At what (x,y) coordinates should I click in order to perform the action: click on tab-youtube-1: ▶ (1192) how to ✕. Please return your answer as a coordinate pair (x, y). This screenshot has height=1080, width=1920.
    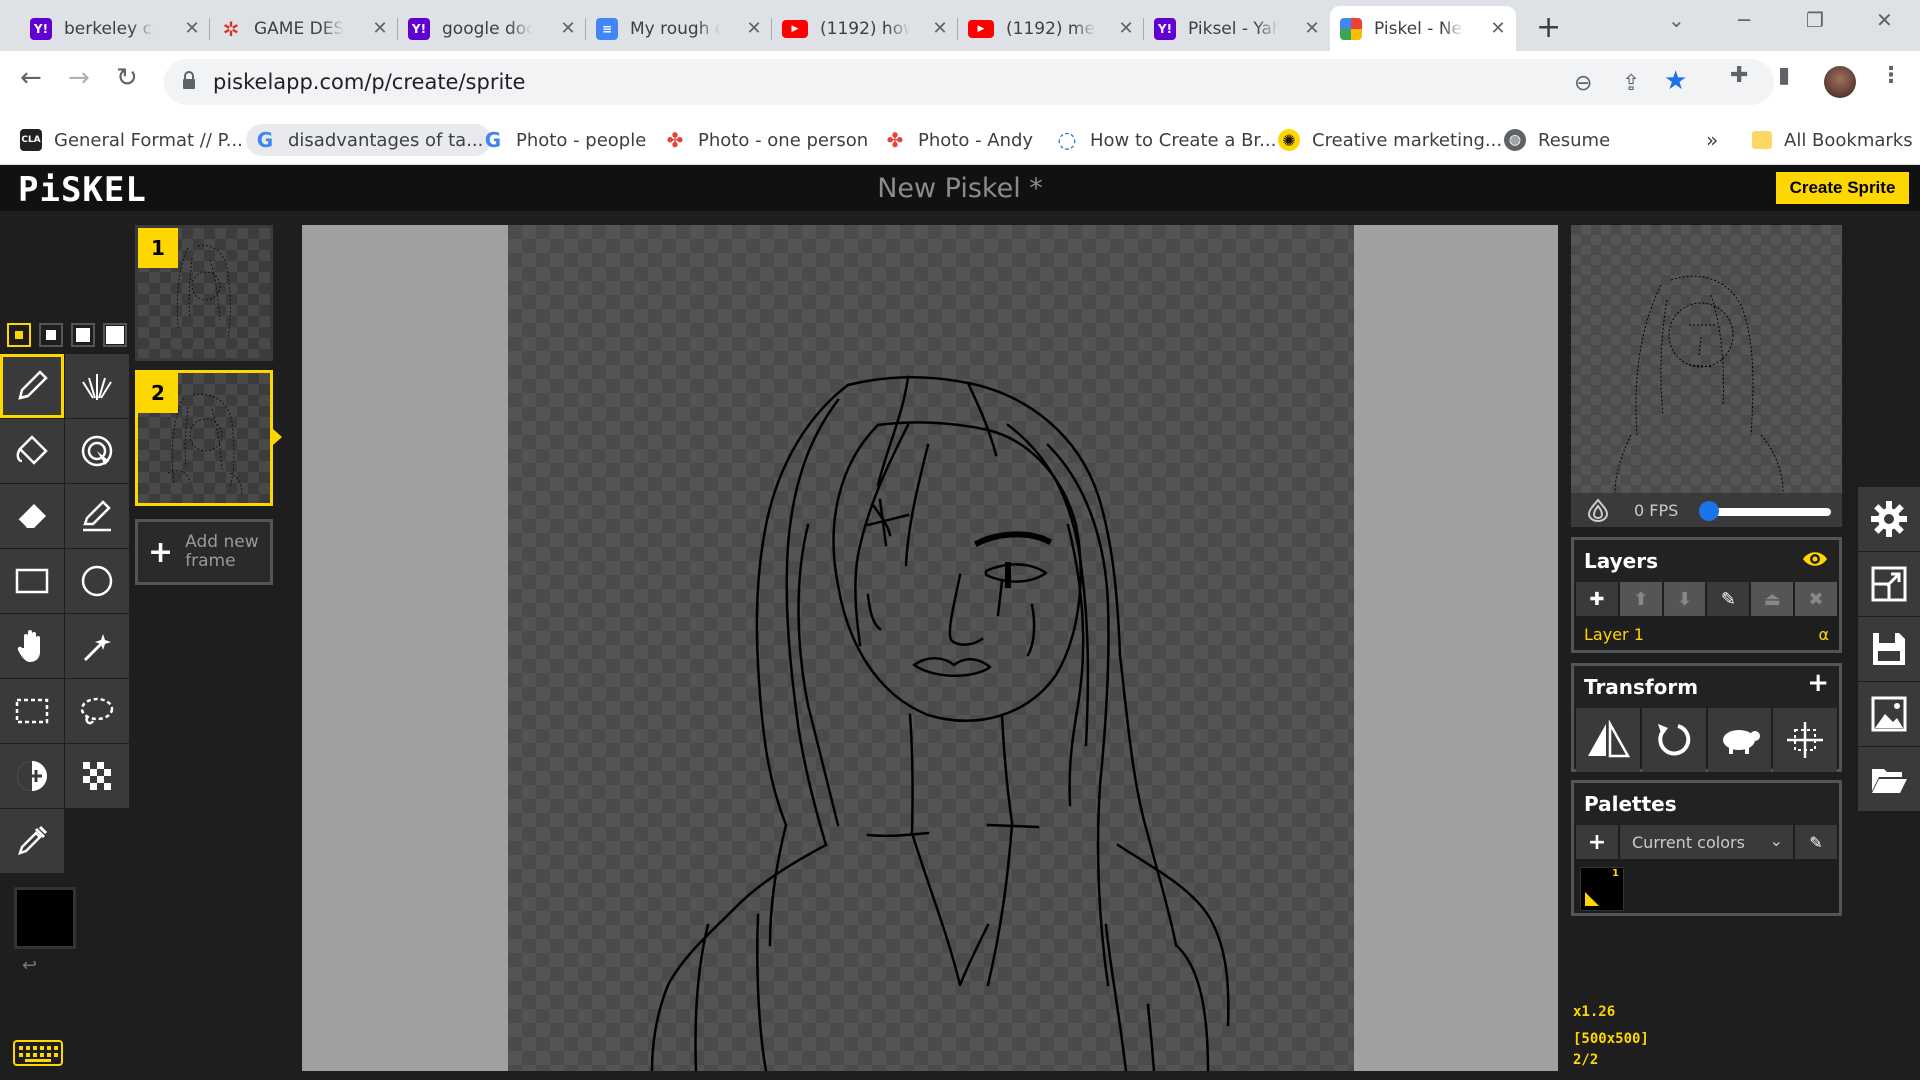
    Looking at the image, I should click on (865, 28).